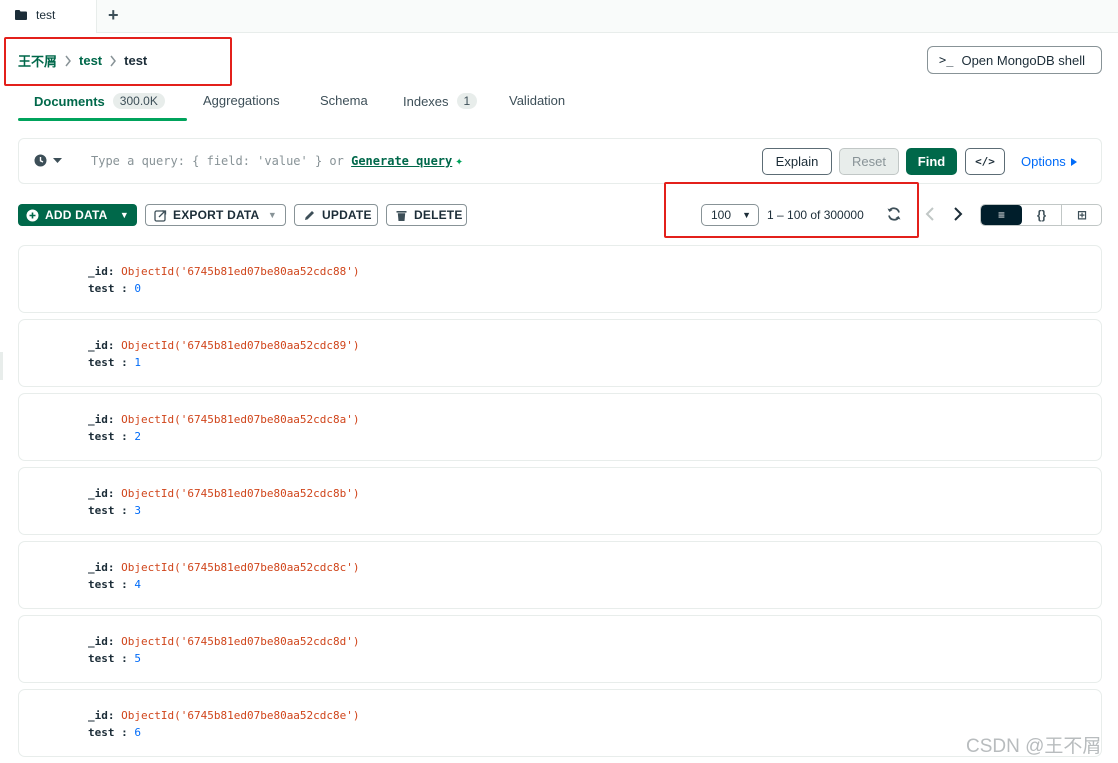 This screenshot has width=1118, height=763. Describe the element at coordinates (309, 215) in the screenshot. I see `pencil-icon` at that location.